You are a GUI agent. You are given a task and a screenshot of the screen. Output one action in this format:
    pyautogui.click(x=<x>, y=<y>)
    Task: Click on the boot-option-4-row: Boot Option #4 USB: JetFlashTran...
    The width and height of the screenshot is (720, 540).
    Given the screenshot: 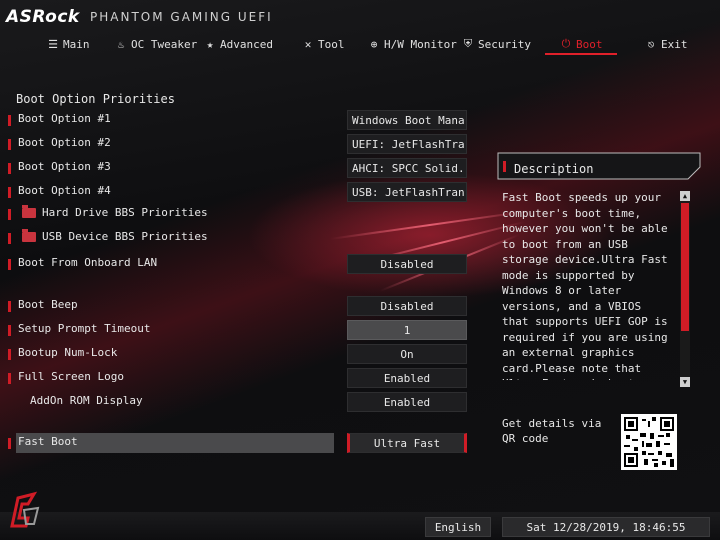 What is the action you would take?
    pyautogui.click(x=238, y=192)
    